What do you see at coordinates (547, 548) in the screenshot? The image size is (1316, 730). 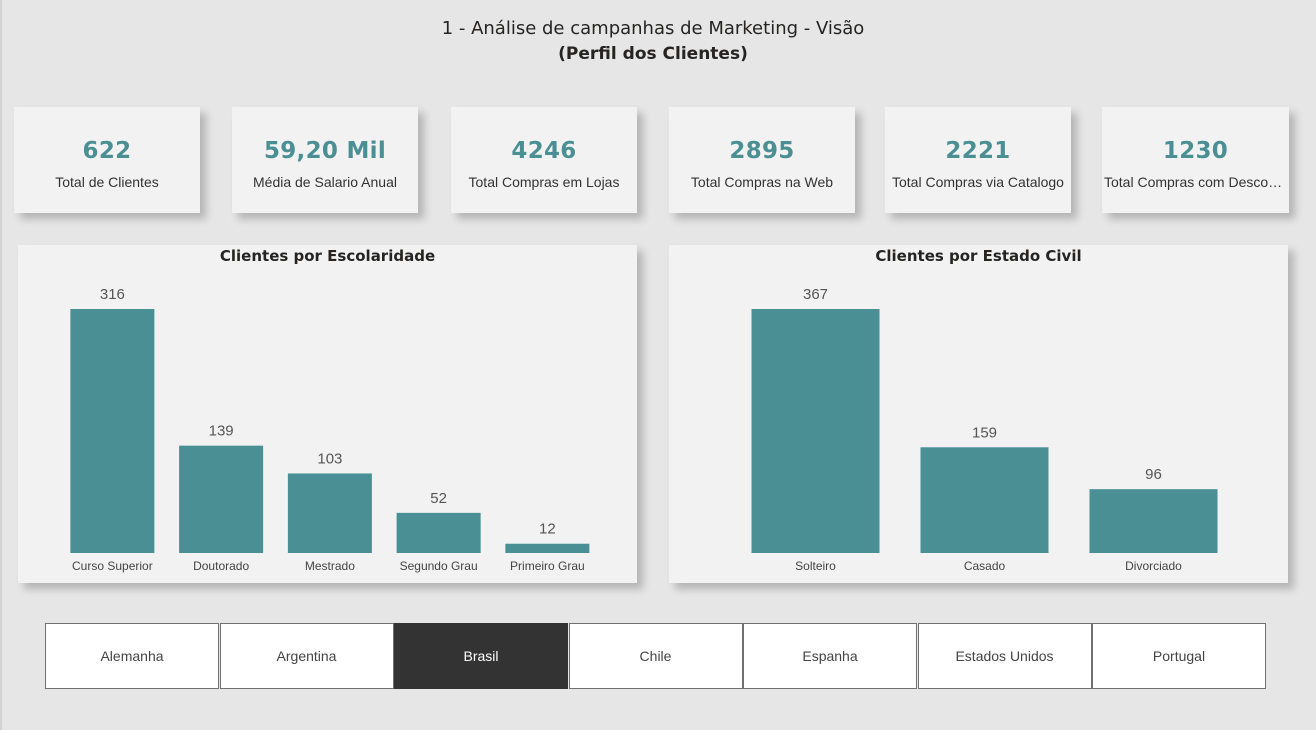 I see `bar-primeiro-grau` at bounding box center [547, 548].